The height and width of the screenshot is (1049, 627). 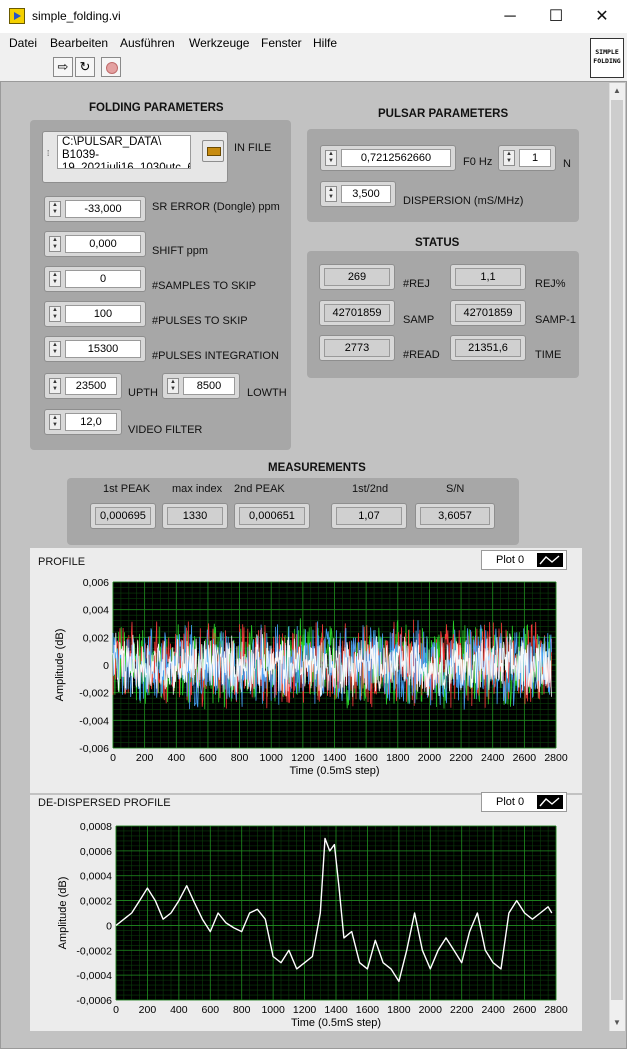 I want to click on rej-pct-value: 1,1, so click(x=488, y=277).